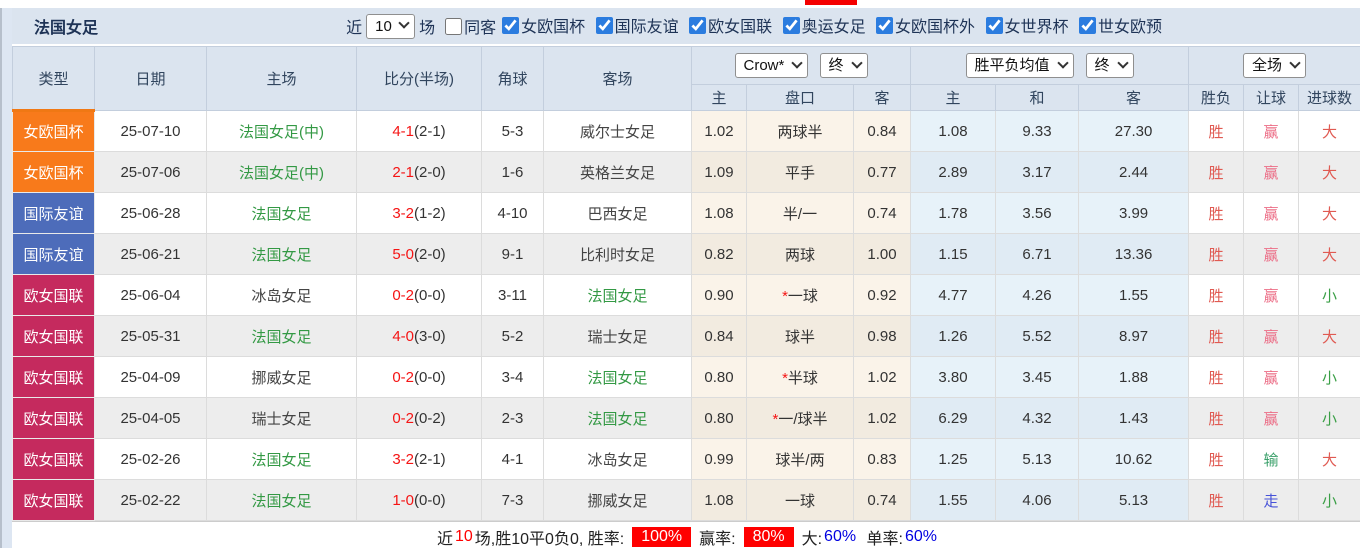  I want to click on company-state-select-wrap: 终, so click(843, 65).